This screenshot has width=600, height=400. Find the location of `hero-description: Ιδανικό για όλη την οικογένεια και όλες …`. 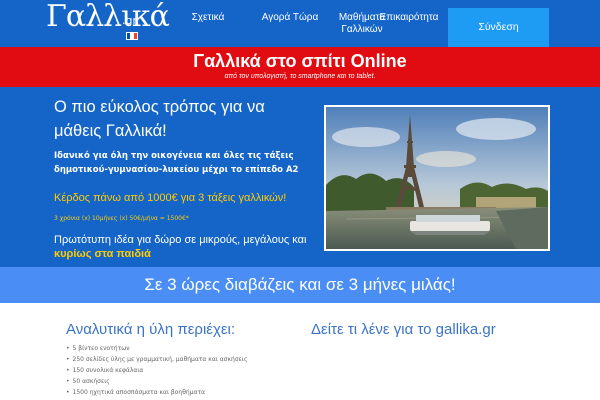

hero-description: Ιδανικό για όλη την οικογένεια και όλες … is located at coordinates (176, 163).